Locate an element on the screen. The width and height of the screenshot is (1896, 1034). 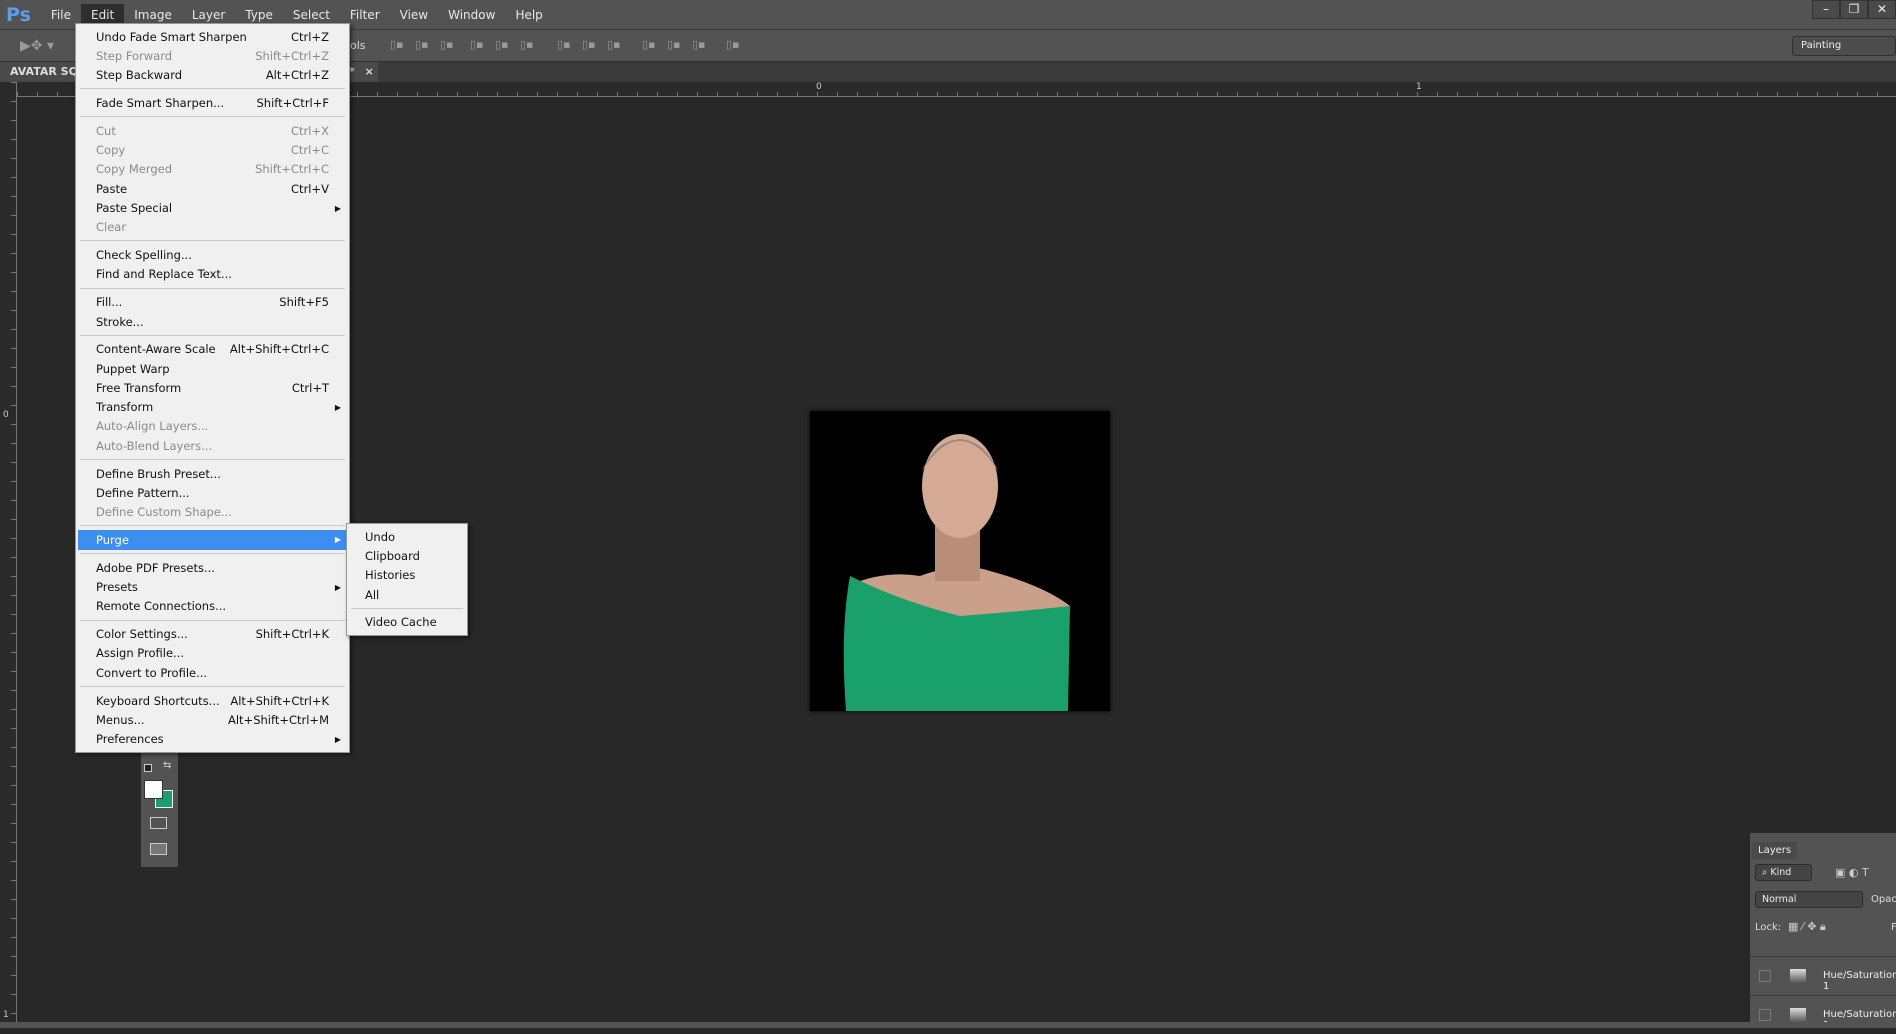
menu-item-shortcut: Ctrl+V is located at coordinates (310, 188).